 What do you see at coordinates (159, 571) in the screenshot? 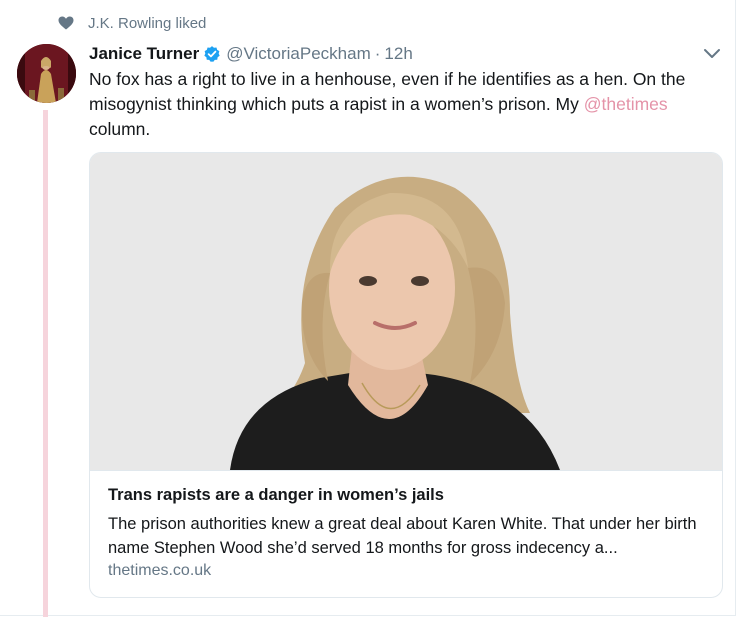
I see `card-domain: thetimes.co.uk` at bounding box center [159, 571].